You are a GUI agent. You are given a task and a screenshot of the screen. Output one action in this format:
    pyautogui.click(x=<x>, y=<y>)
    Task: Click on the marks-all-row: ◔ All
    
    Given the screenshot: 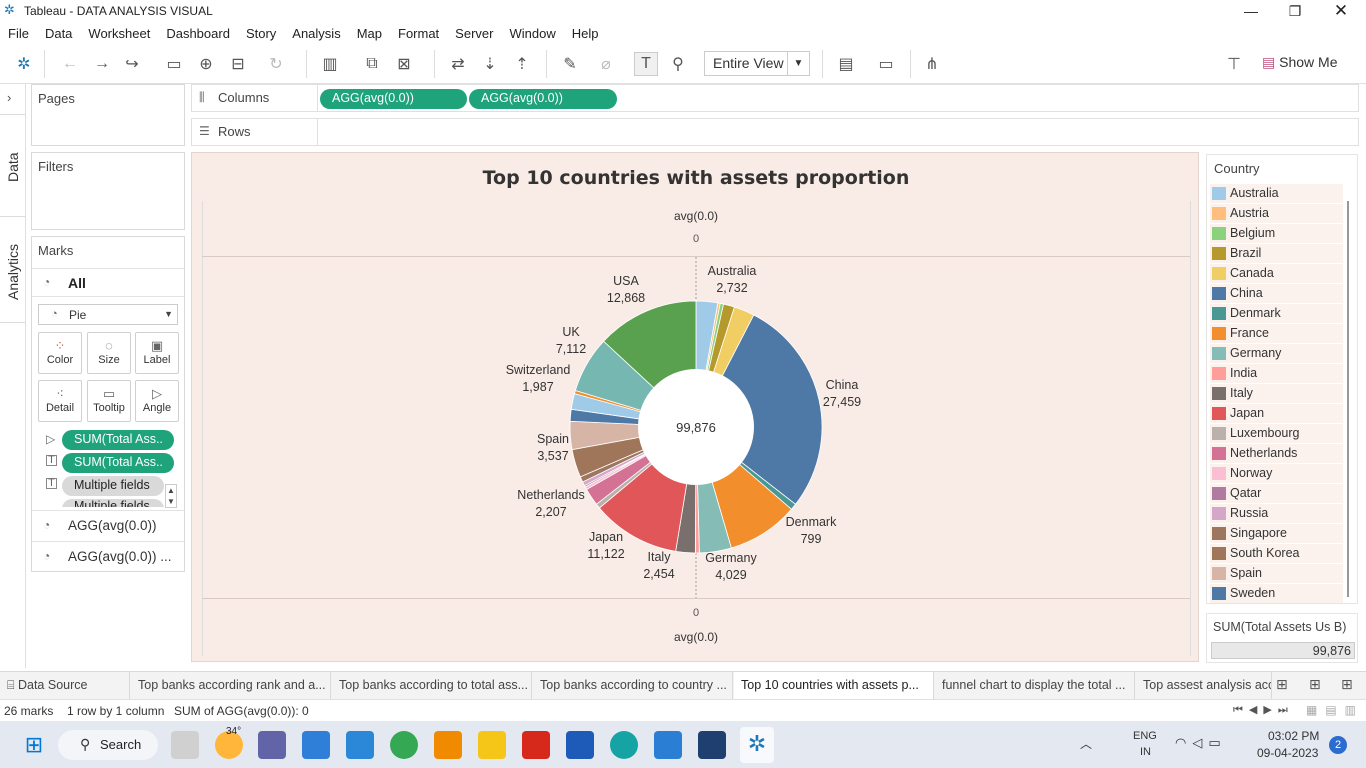 What is the action you would take?
    pyautogui.click(x=108, y=282)
    